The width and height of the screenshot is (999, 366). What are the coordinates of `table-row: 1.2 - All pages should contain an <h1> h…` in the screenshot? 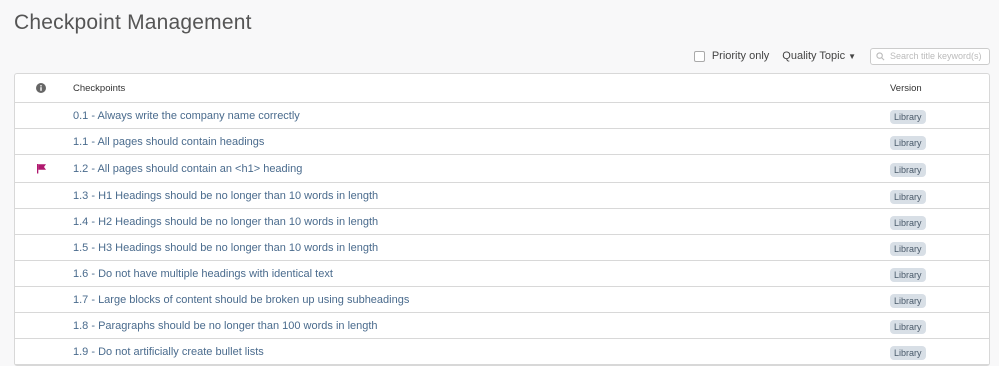 It's located at (502, 169).